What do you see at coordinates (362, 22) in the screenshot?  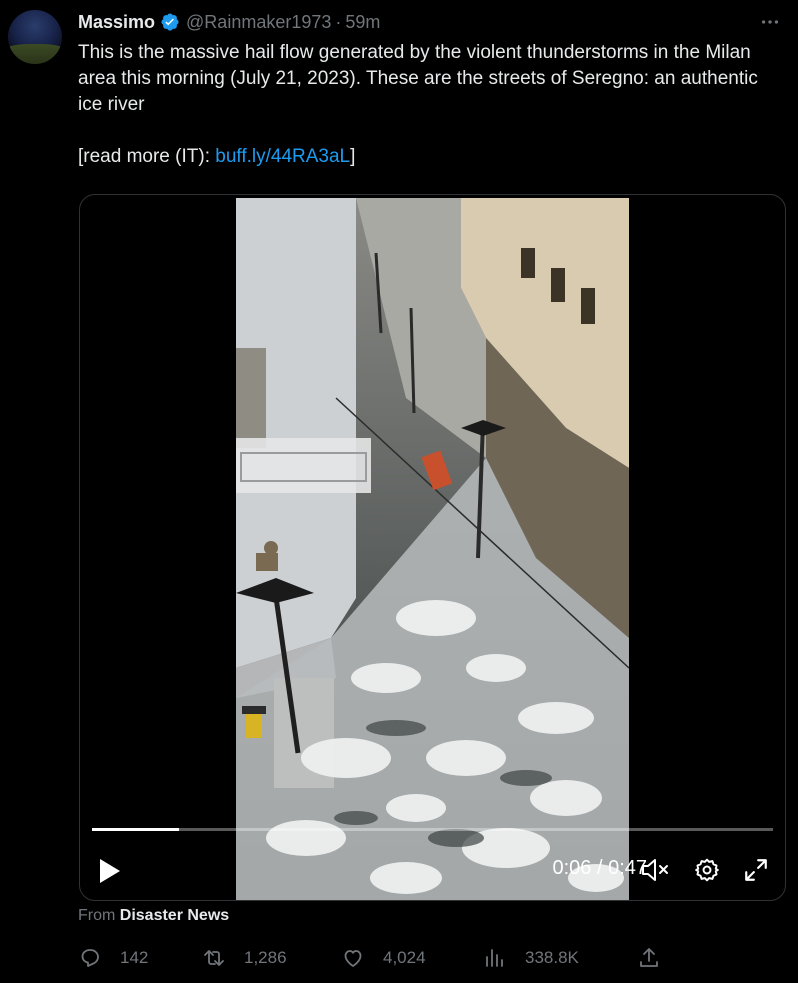 I see `tweet-timestamp: 59m` at bounding box center [362, 22].